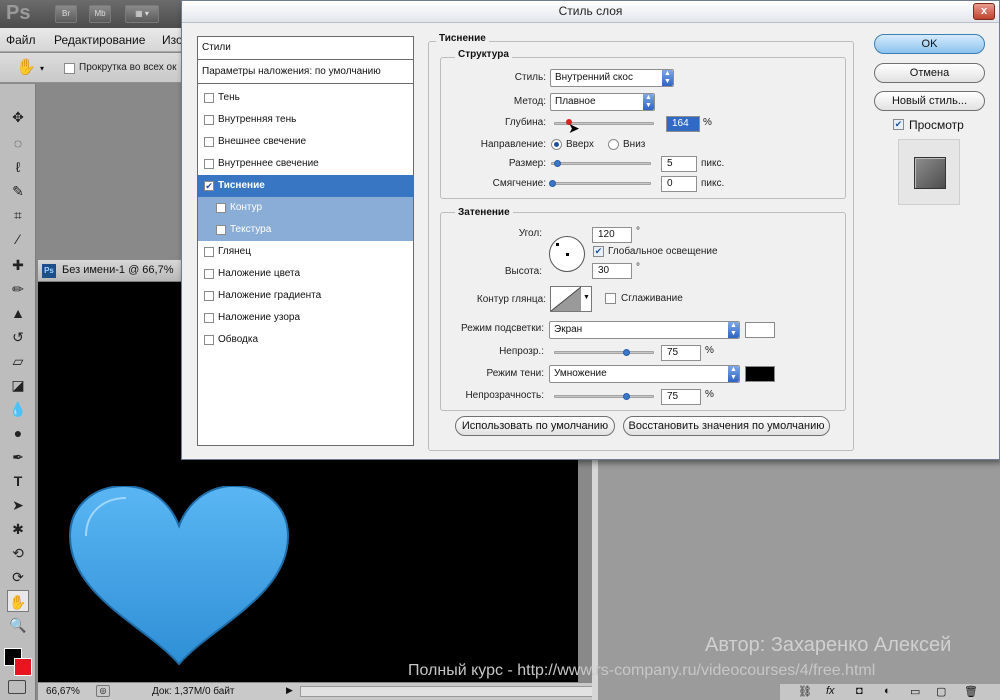 This screenshot has height=700, width=1000. What do you see at coordinates (305, 318) in the screenshot?
I see `style-item-pattern-overlay: Наложение узора` at bounding box center [305, 318].